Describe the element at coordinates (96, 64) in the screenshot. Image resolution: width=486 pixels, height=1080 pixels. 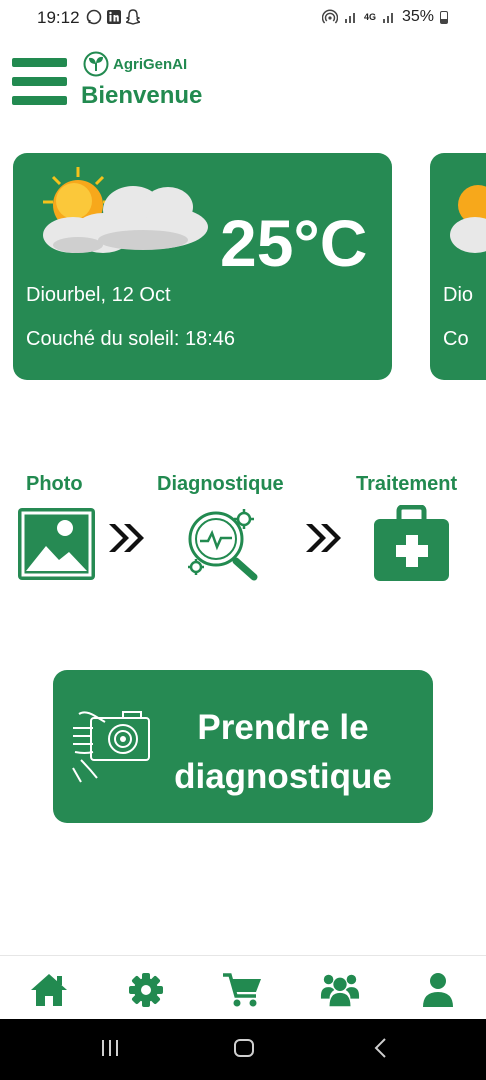
I see `leaf-logo-icon` at that location.